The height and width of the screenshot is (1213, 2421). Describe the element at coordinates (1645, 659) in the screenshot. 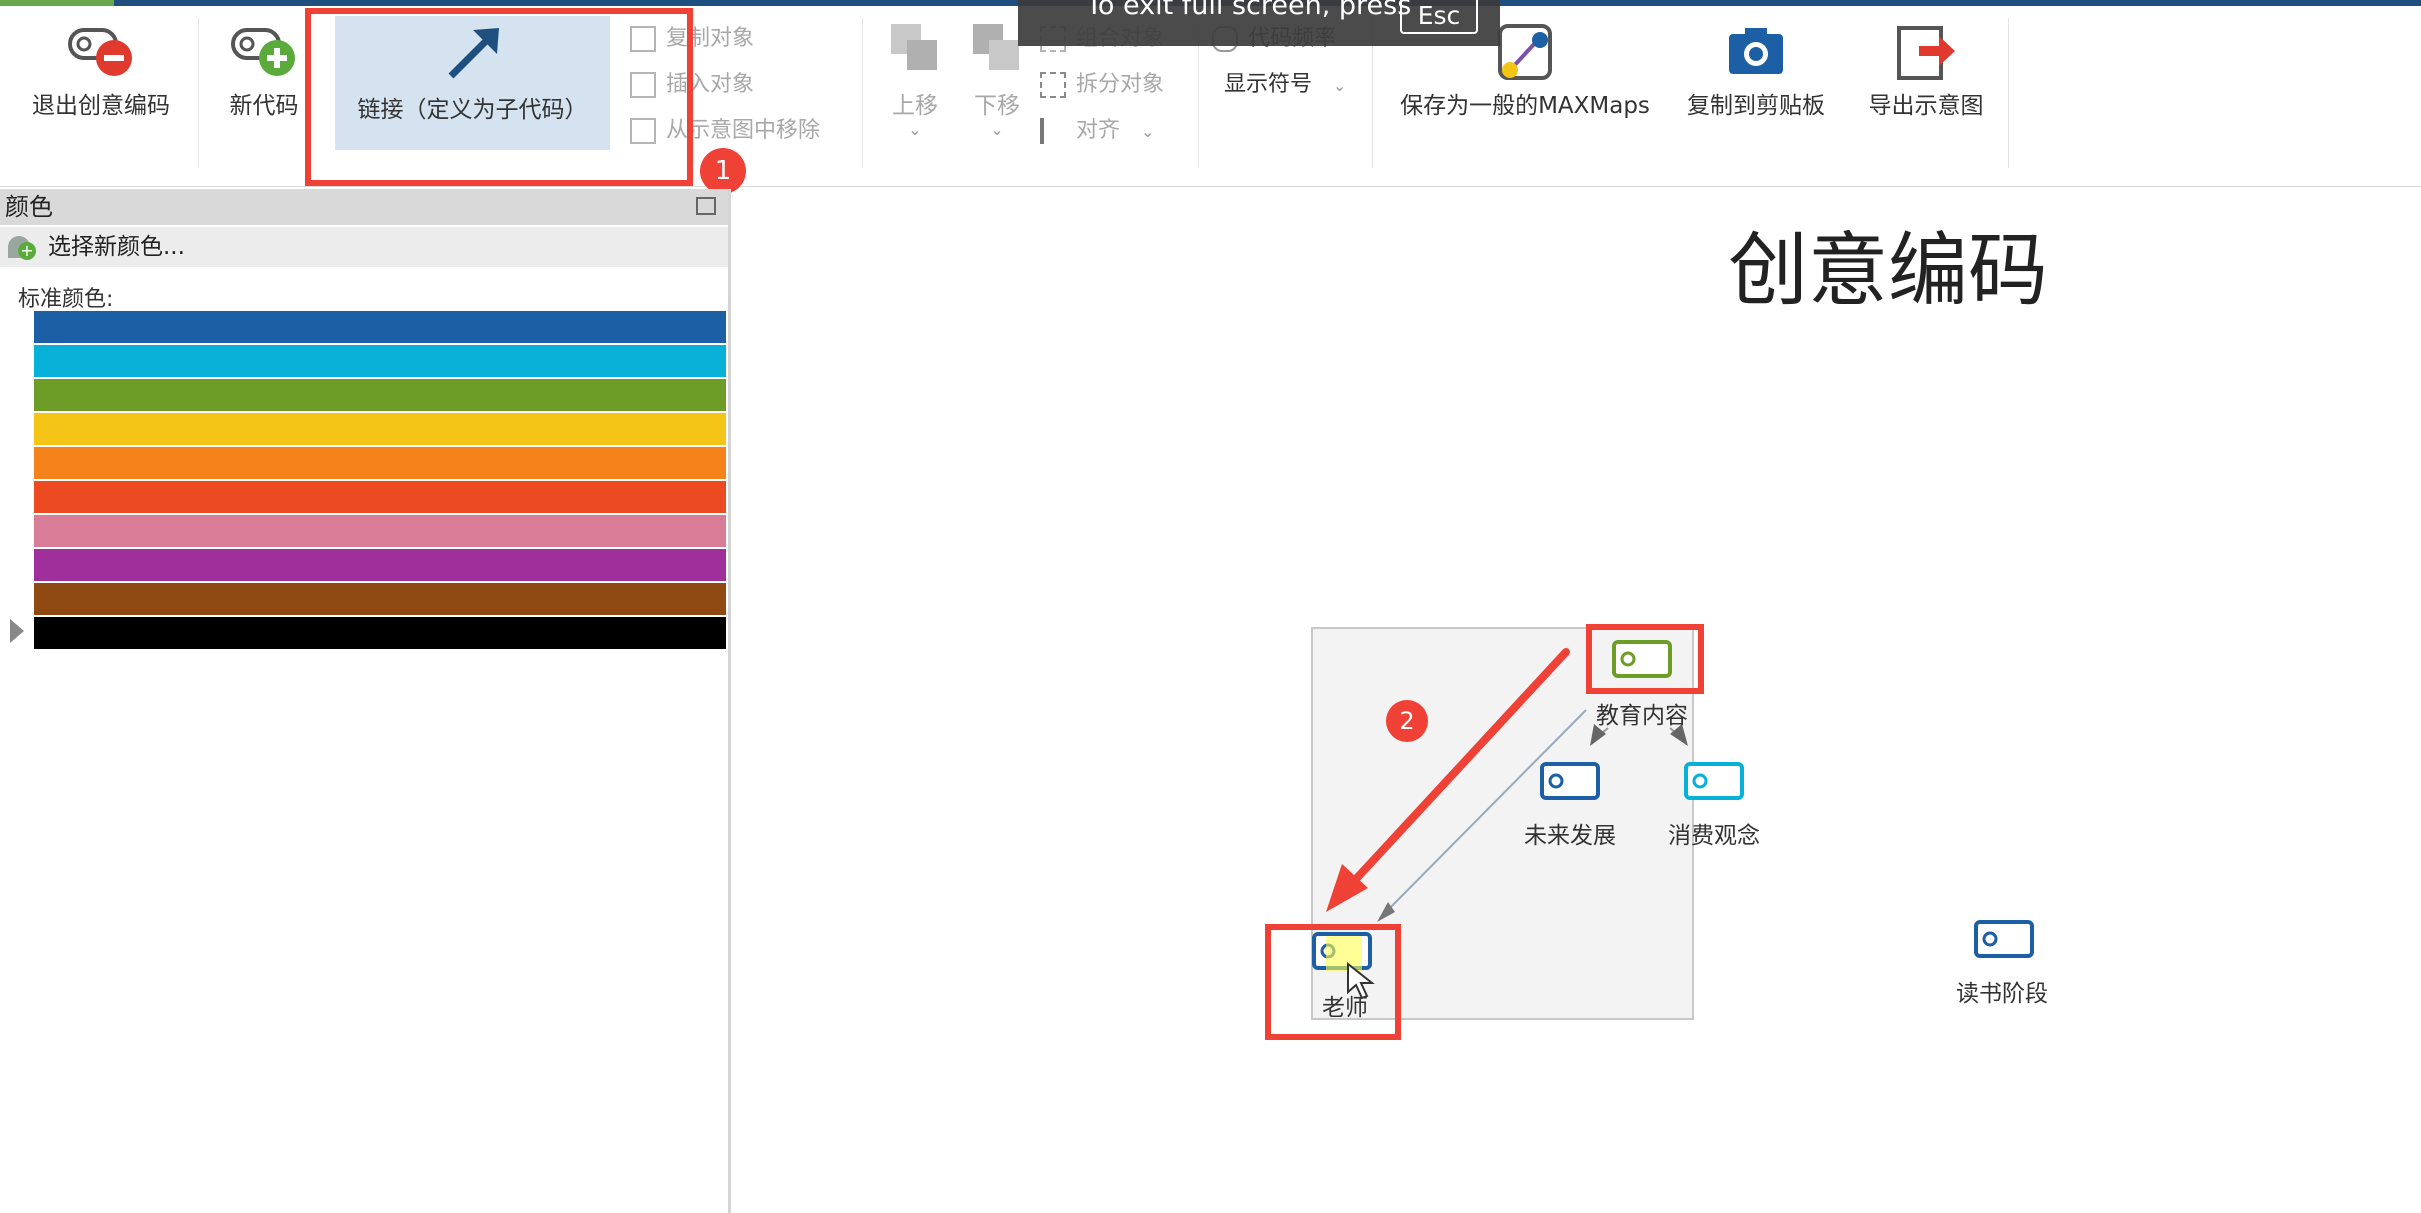

I see `highlight-box-education` at that location.